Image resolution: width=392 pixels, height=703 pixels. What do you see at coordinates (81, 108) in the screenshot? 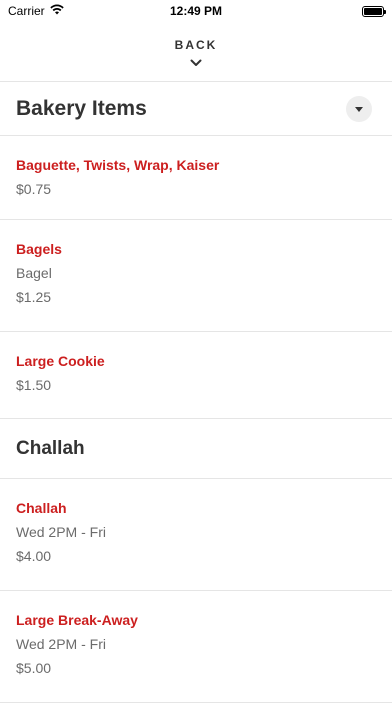
I see `section-title: Bakery Items` at bounding box center [81, 108].